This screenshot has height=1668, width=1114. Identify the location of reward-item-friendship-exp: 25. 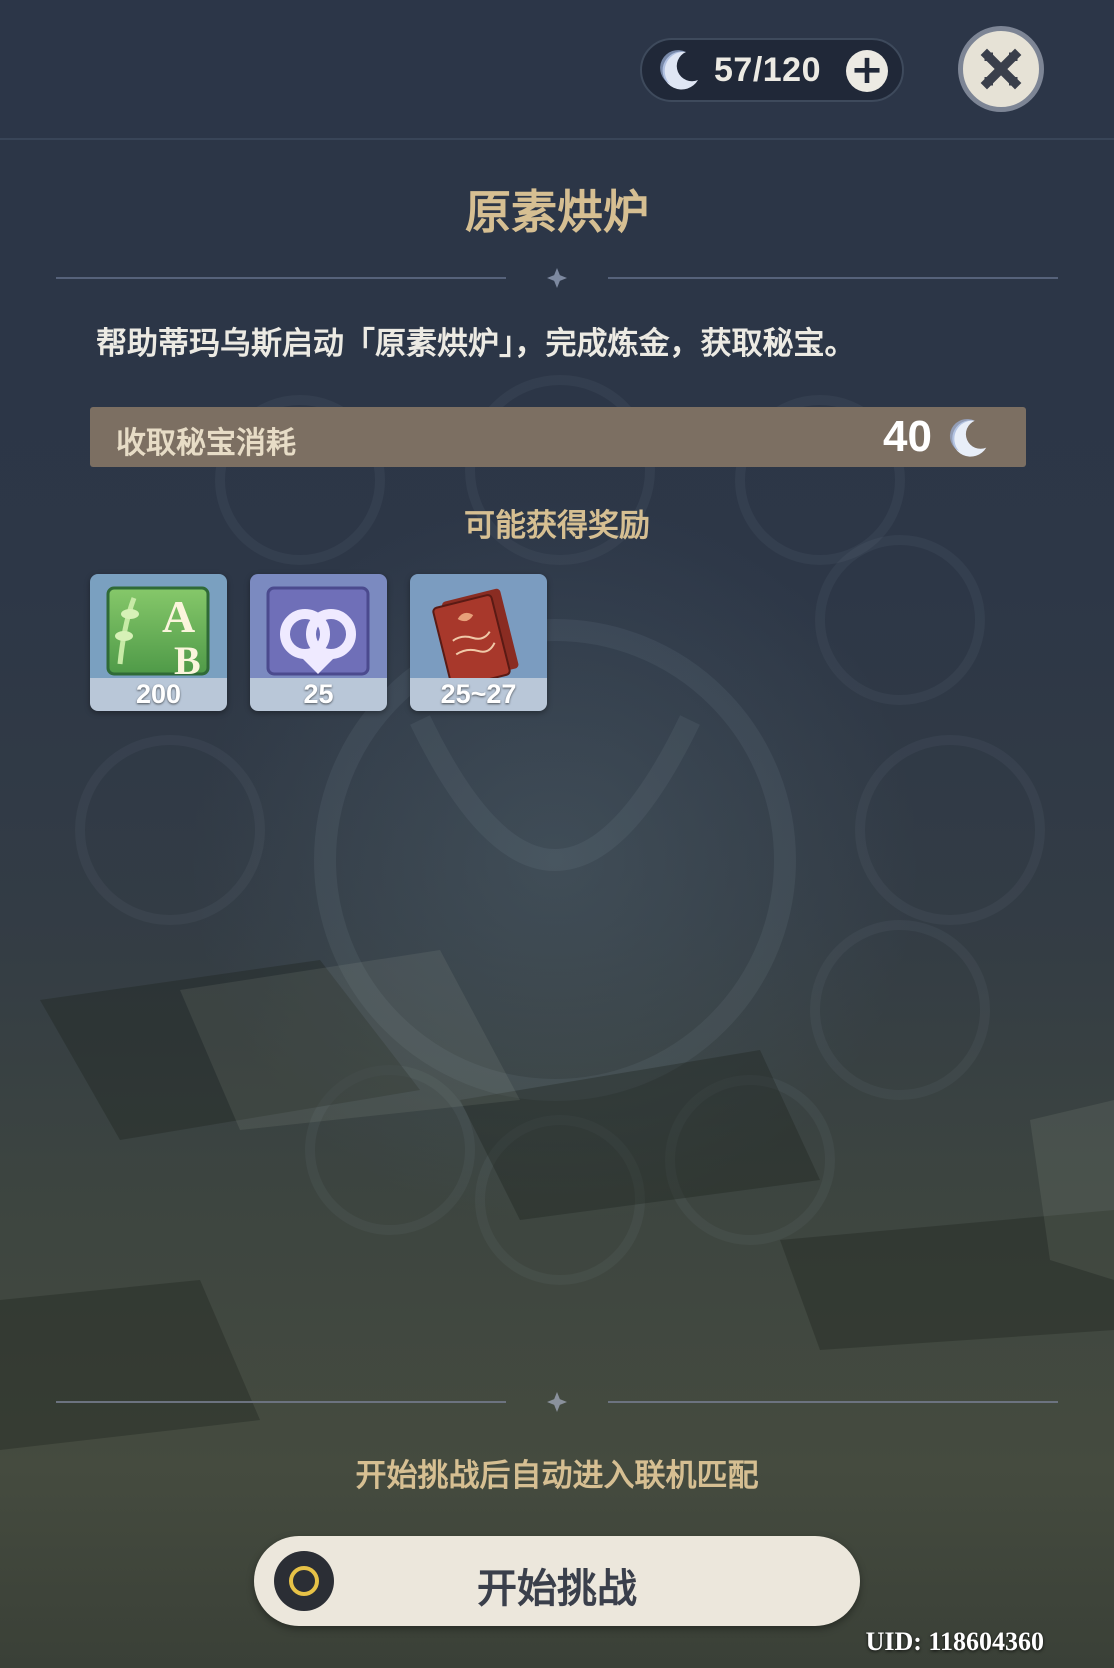
(318, 642).